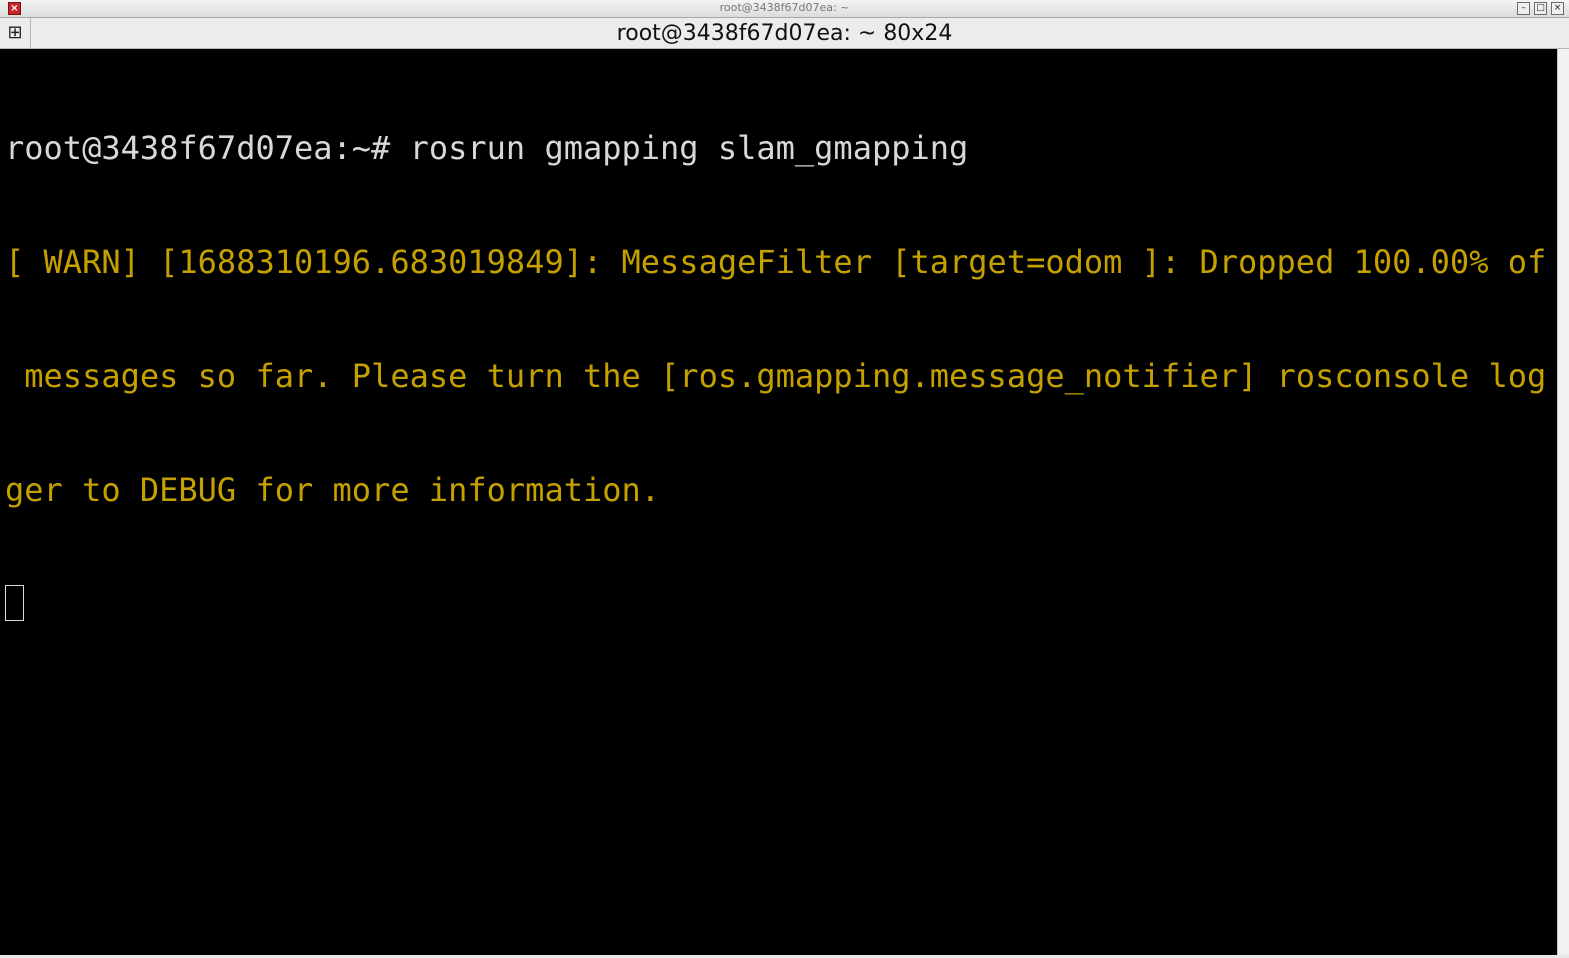  I want to click on terminal-scrollbar, so click(1563, 502).